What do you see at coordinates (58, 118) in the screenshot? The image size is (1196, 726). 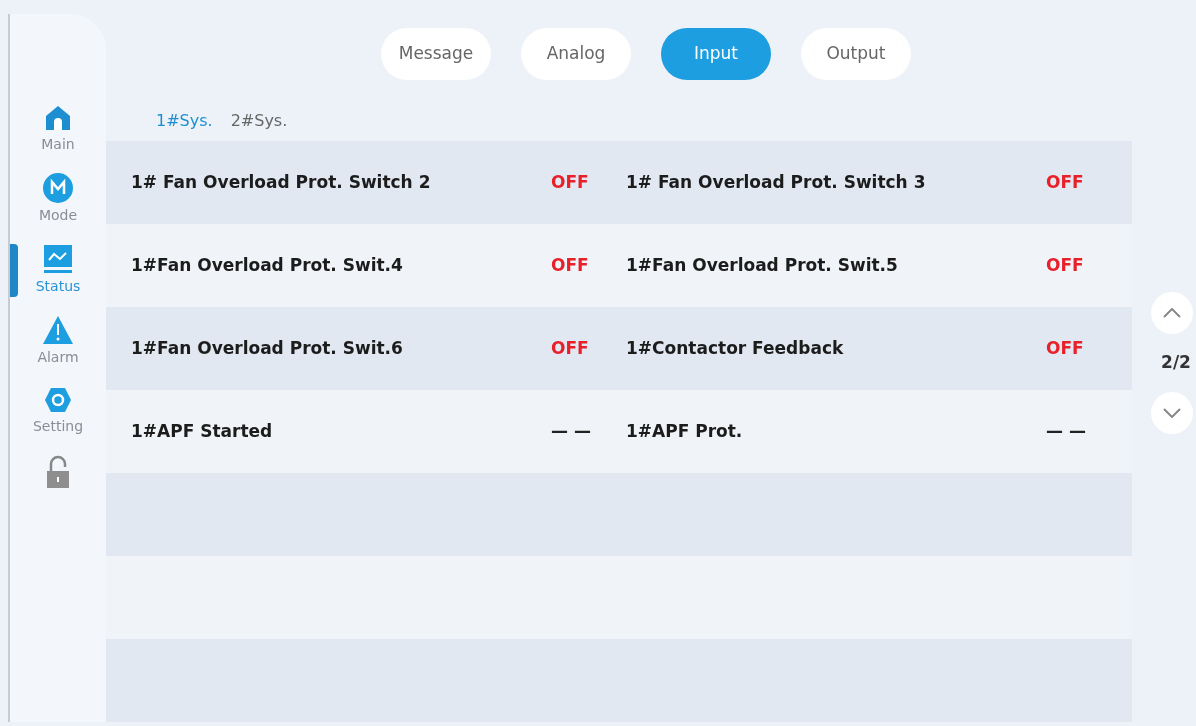 I see `home-icon` at bounding box center [58, 118].